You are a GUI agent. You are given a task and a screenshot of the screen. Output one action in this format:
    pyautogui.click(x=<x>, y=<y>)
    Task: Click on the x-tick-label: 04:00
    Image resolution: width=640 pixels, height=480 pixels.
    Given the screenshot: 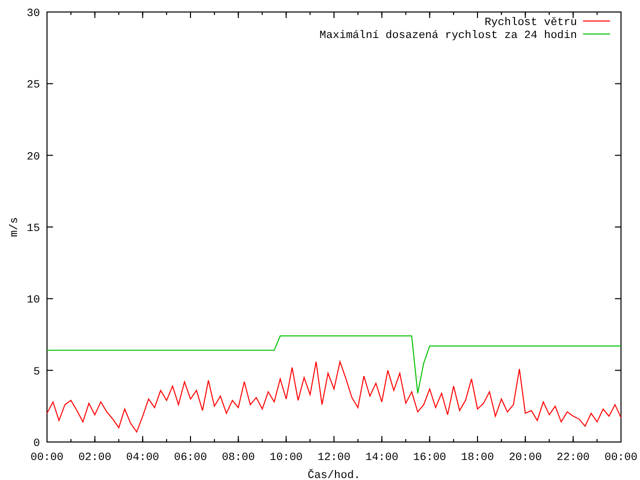 What is the action you would take?
    pyautogui.click(x=143, y=458)
    